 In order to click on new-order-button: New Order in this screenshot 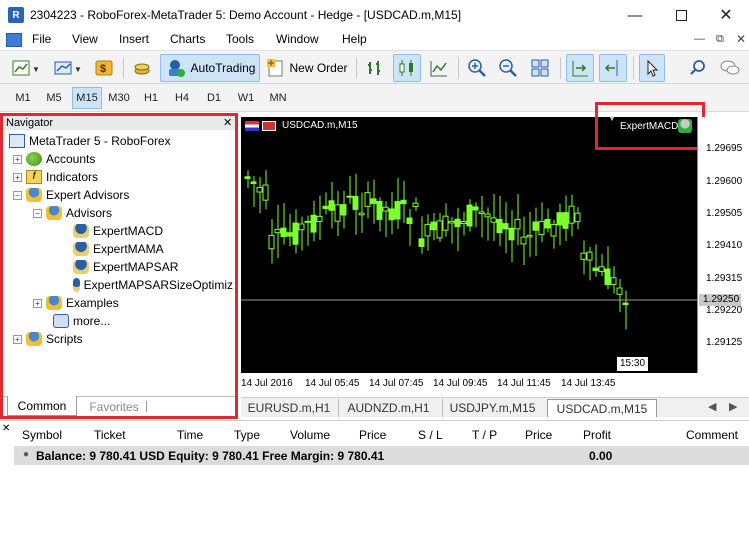, I will do `click(307, 68)`.